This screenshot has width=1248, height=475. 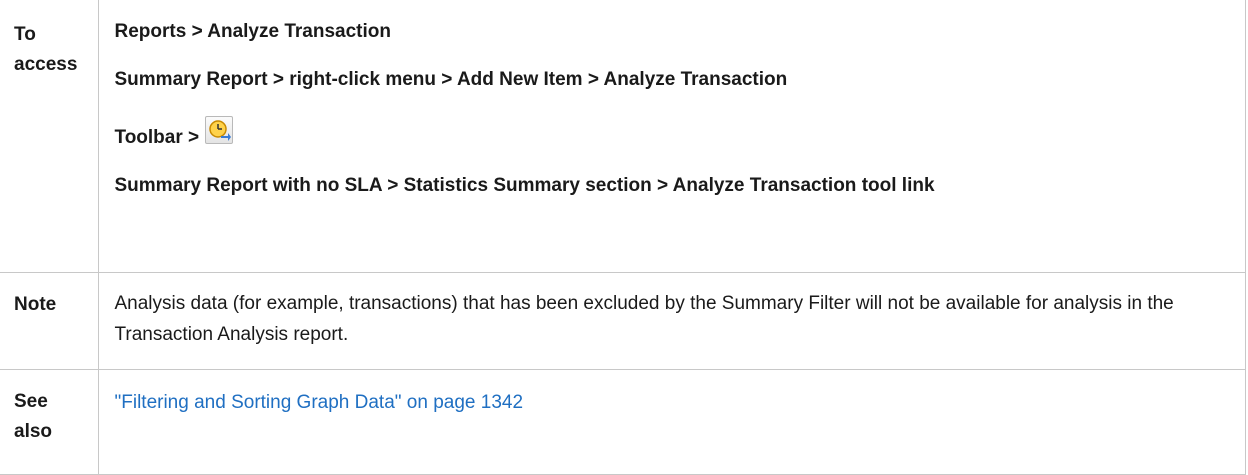 I want to click on analyze-transaction-clock-icon, so click(x=219, y=130).